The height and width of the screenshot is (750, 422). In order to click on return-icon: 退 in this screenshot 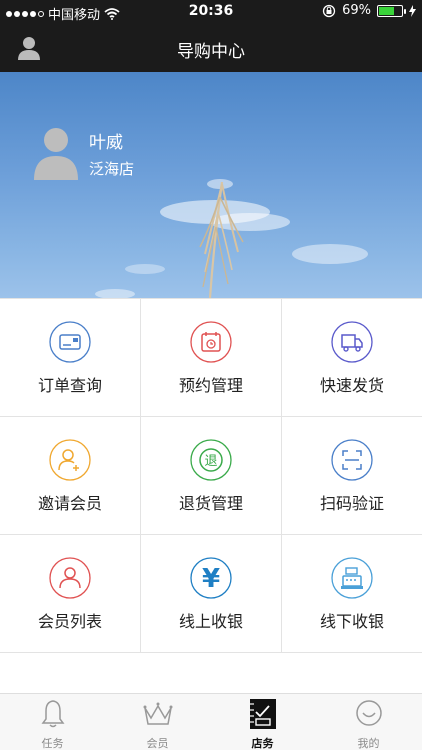, I will do `click(211, 460)`.